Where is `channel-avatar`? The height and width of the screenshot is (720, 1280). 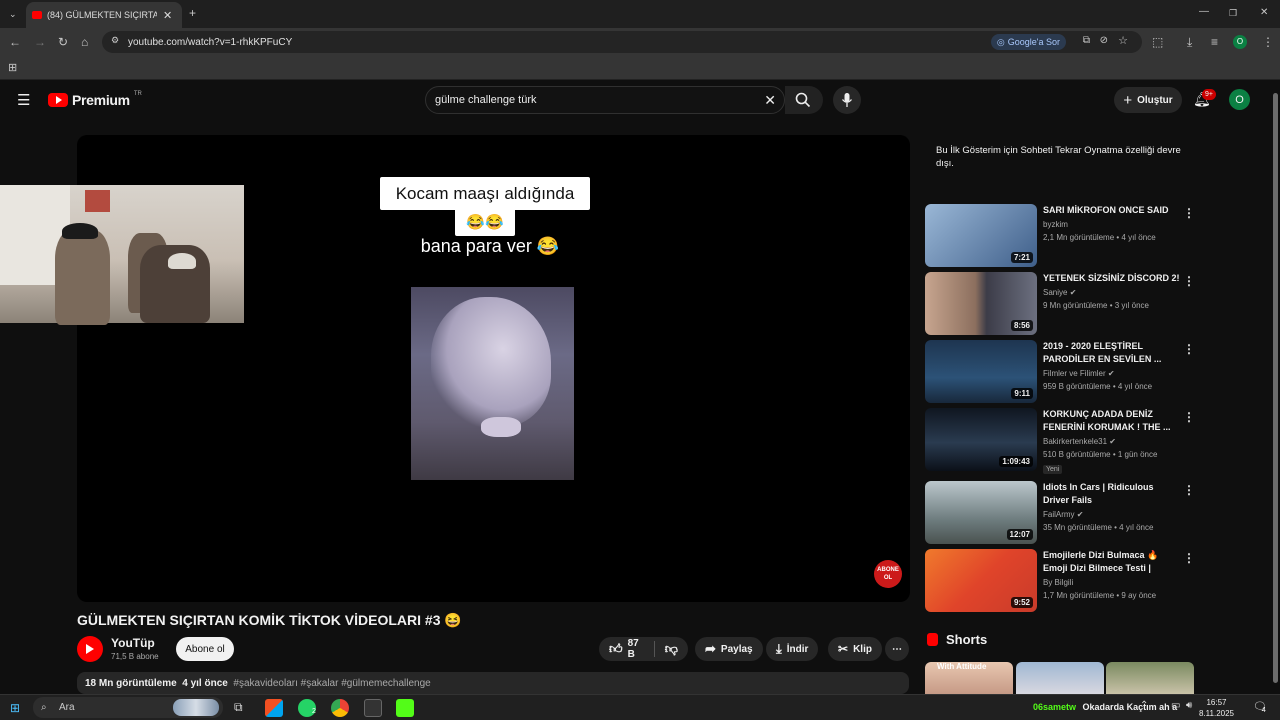
channel-avatar is located at coordinates (90, 649).